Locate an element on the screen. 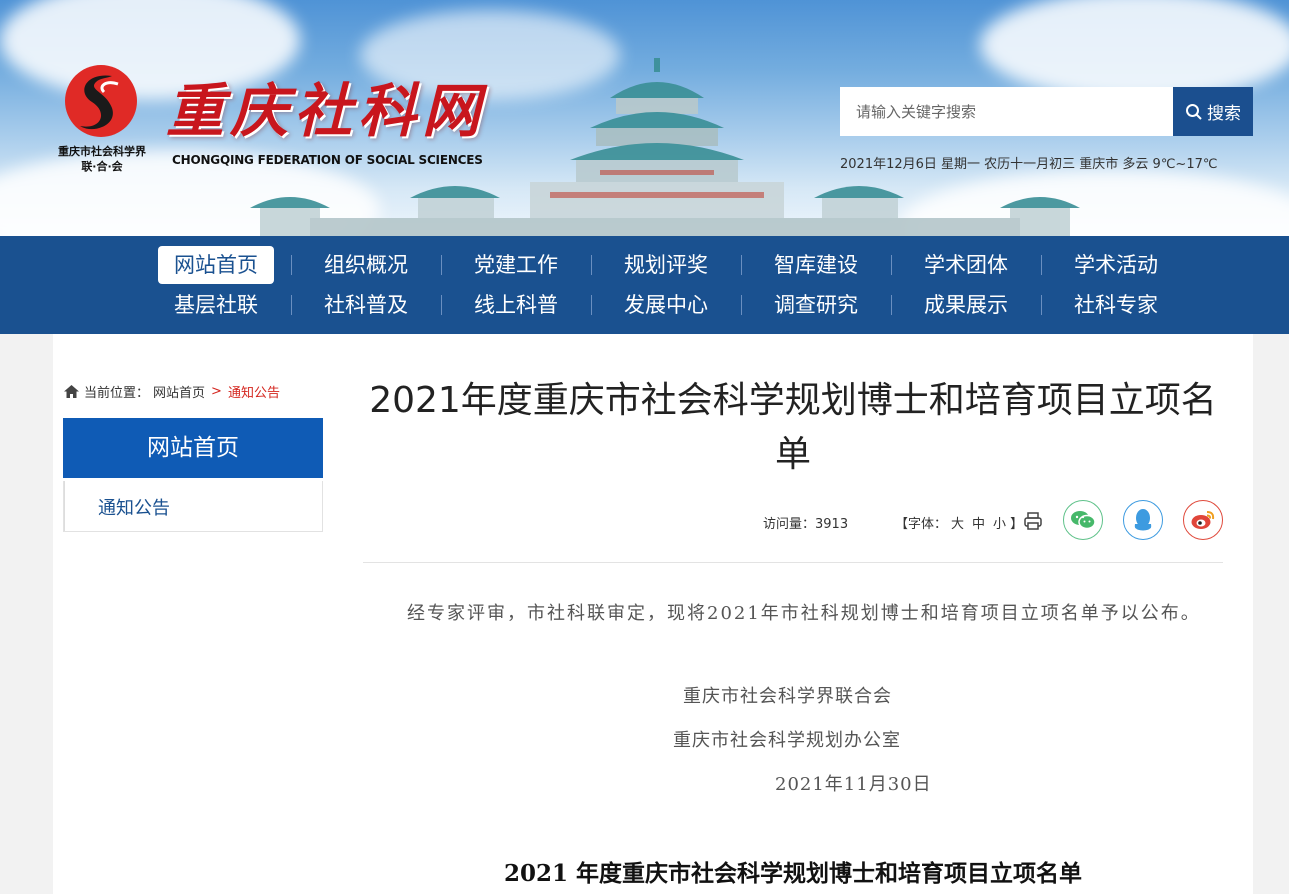  nav-item-grassroots: 基层社联 is located at coordinates (216, 305).